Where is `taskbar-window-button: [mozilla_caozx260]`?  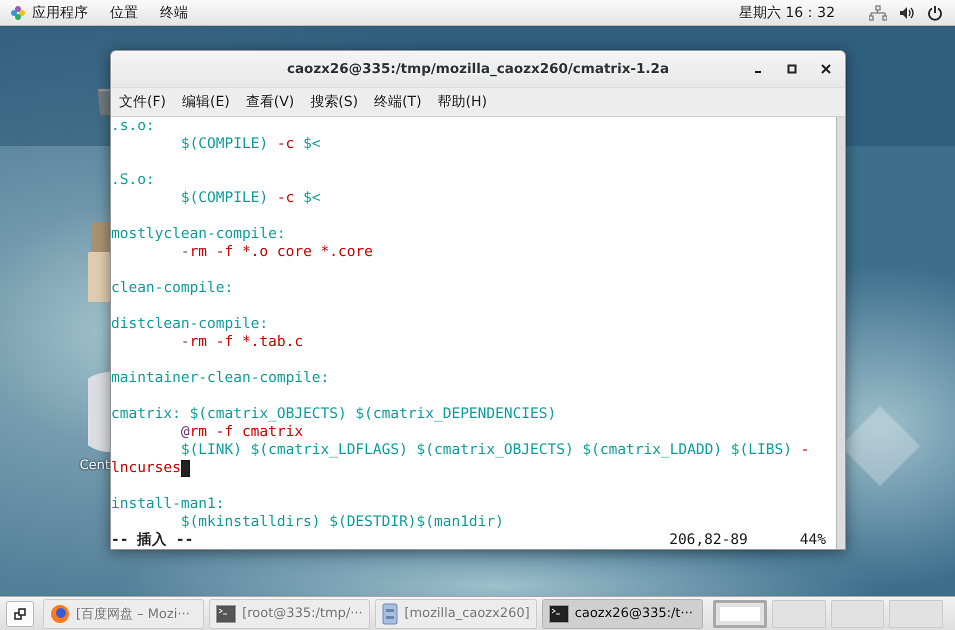
taskbar-window-button: [mozilla_caozx260] is located at coordinates (456, 613).